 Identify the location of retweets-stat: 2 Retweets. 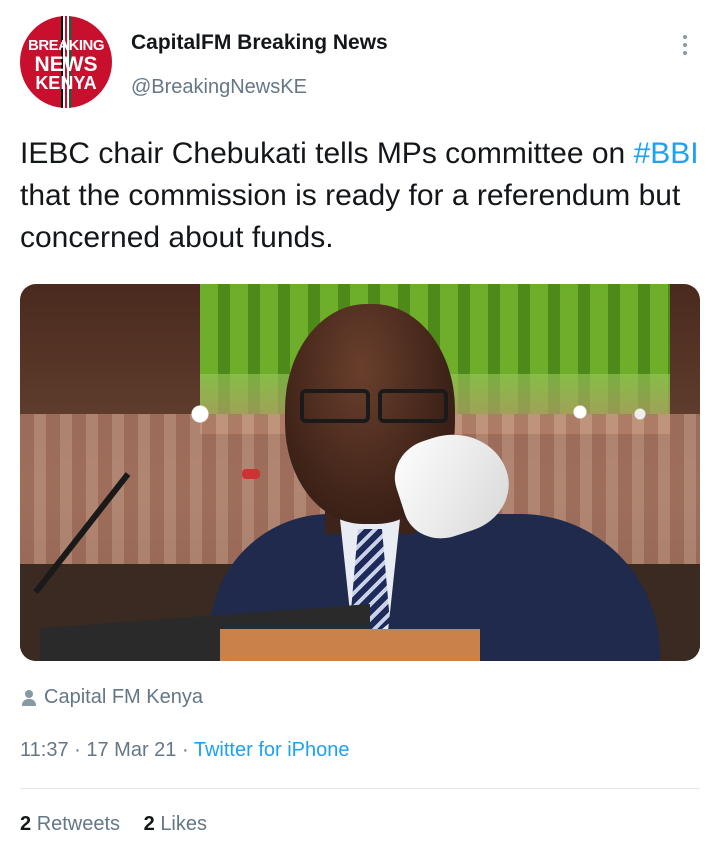
(70, 824).